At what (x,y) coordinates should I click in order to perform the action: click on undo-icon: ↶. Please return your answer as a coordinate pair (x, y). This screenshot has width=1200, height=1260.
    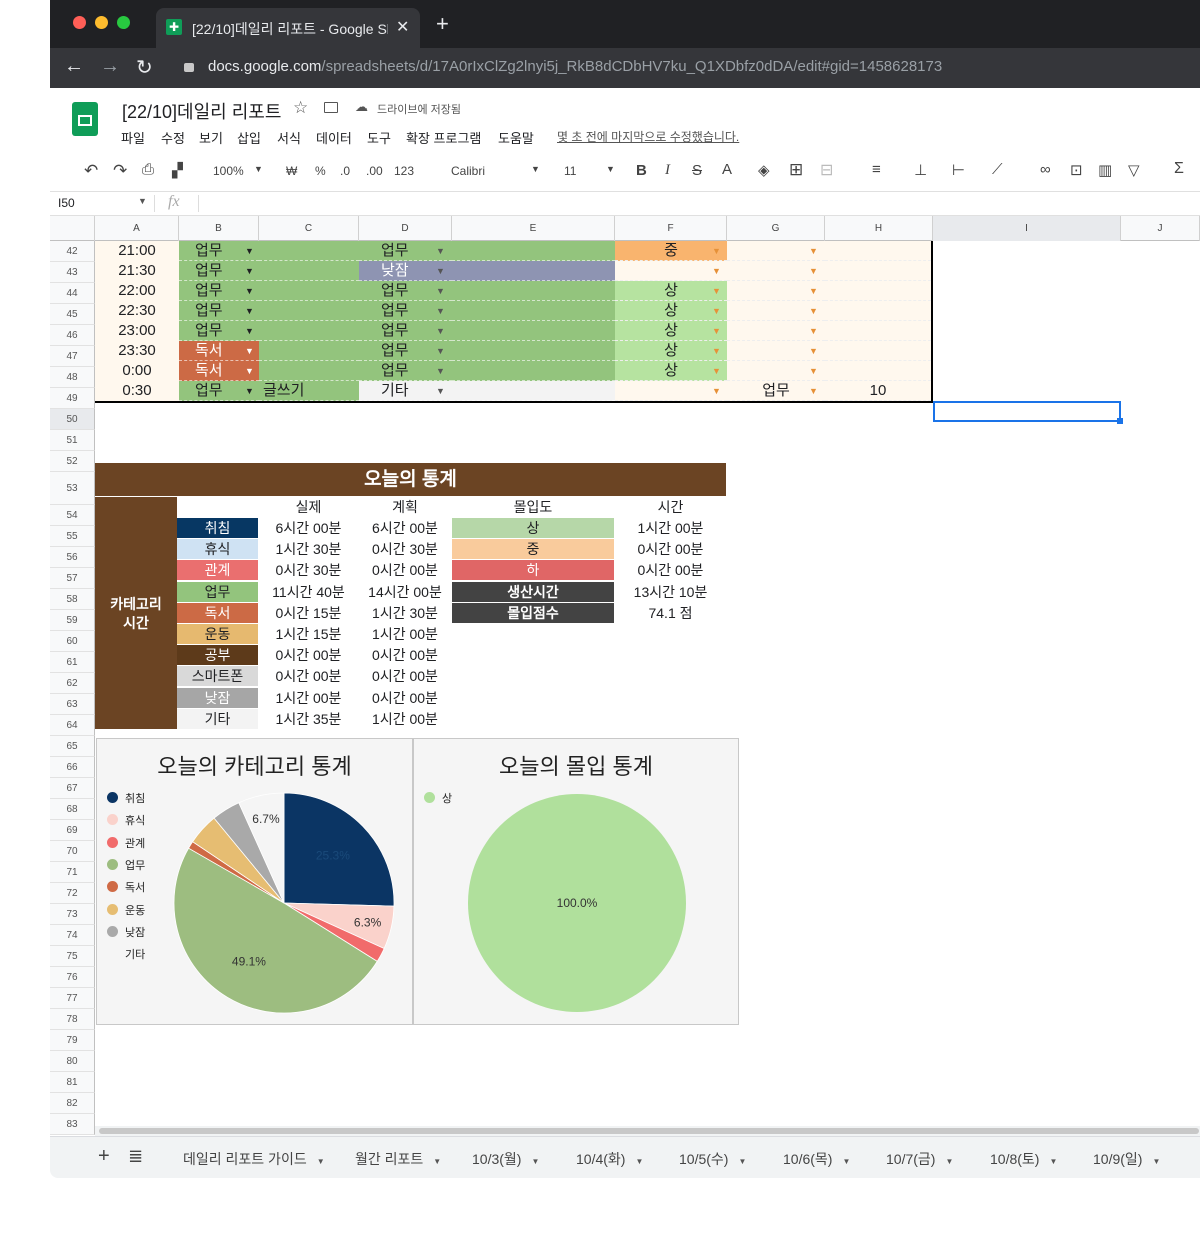
    Looking at the image, I should click on (91, 171).